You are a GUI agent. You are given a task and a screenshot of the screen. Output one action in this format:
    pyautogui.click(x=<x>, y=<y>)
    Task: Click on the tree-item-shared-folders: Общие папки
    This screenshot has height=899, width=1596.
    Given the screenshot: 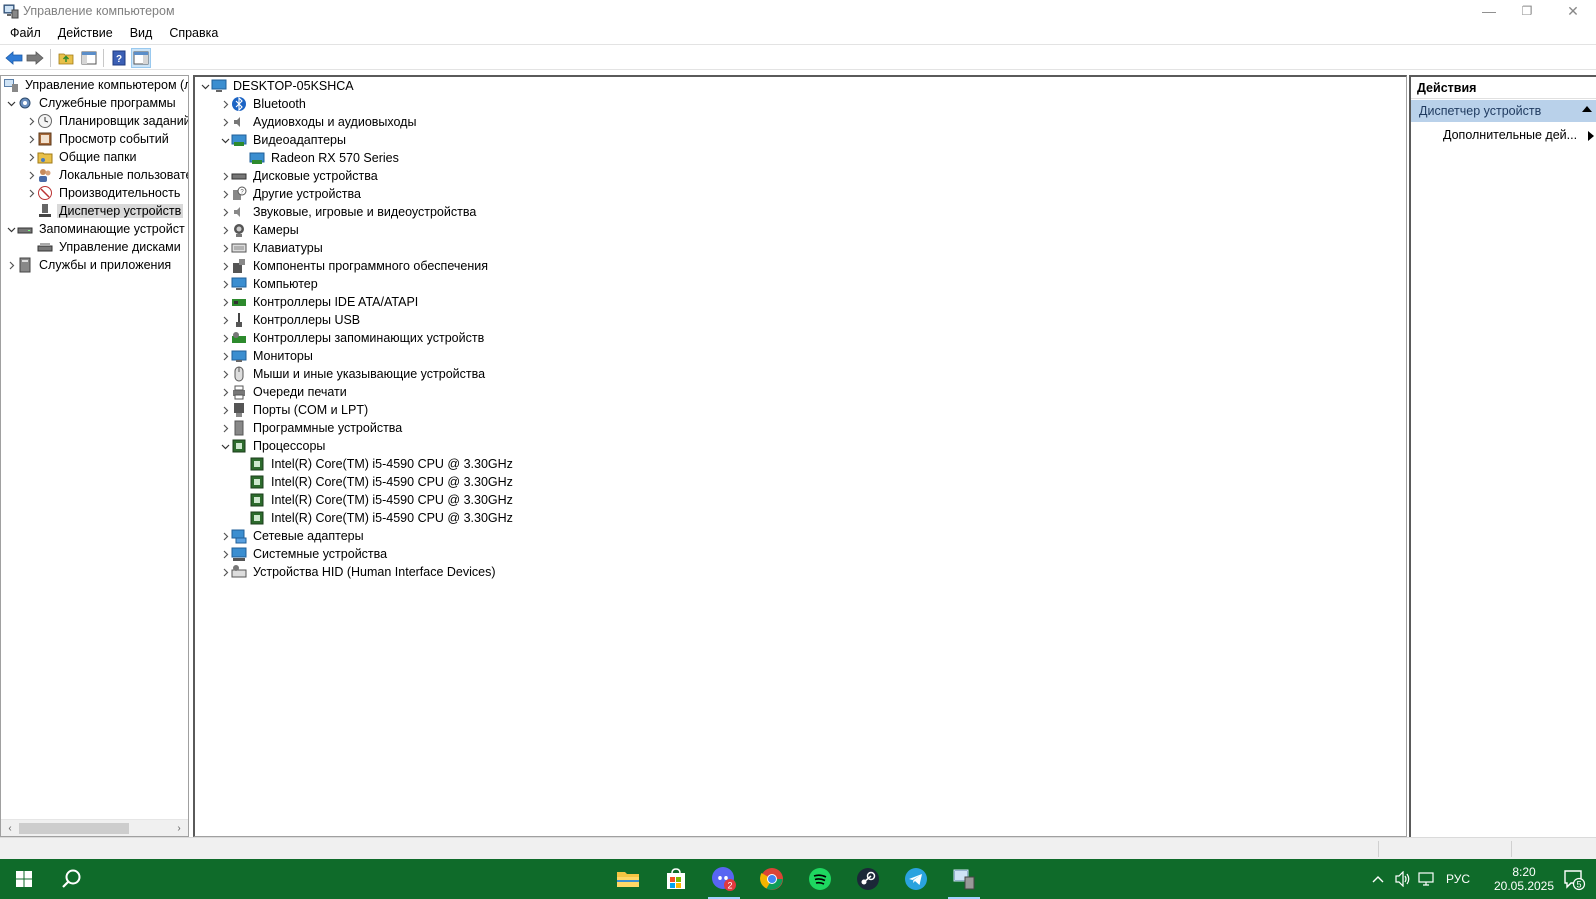 What is the action you would take?
    pyautogui.click(x=82, y=157)
    